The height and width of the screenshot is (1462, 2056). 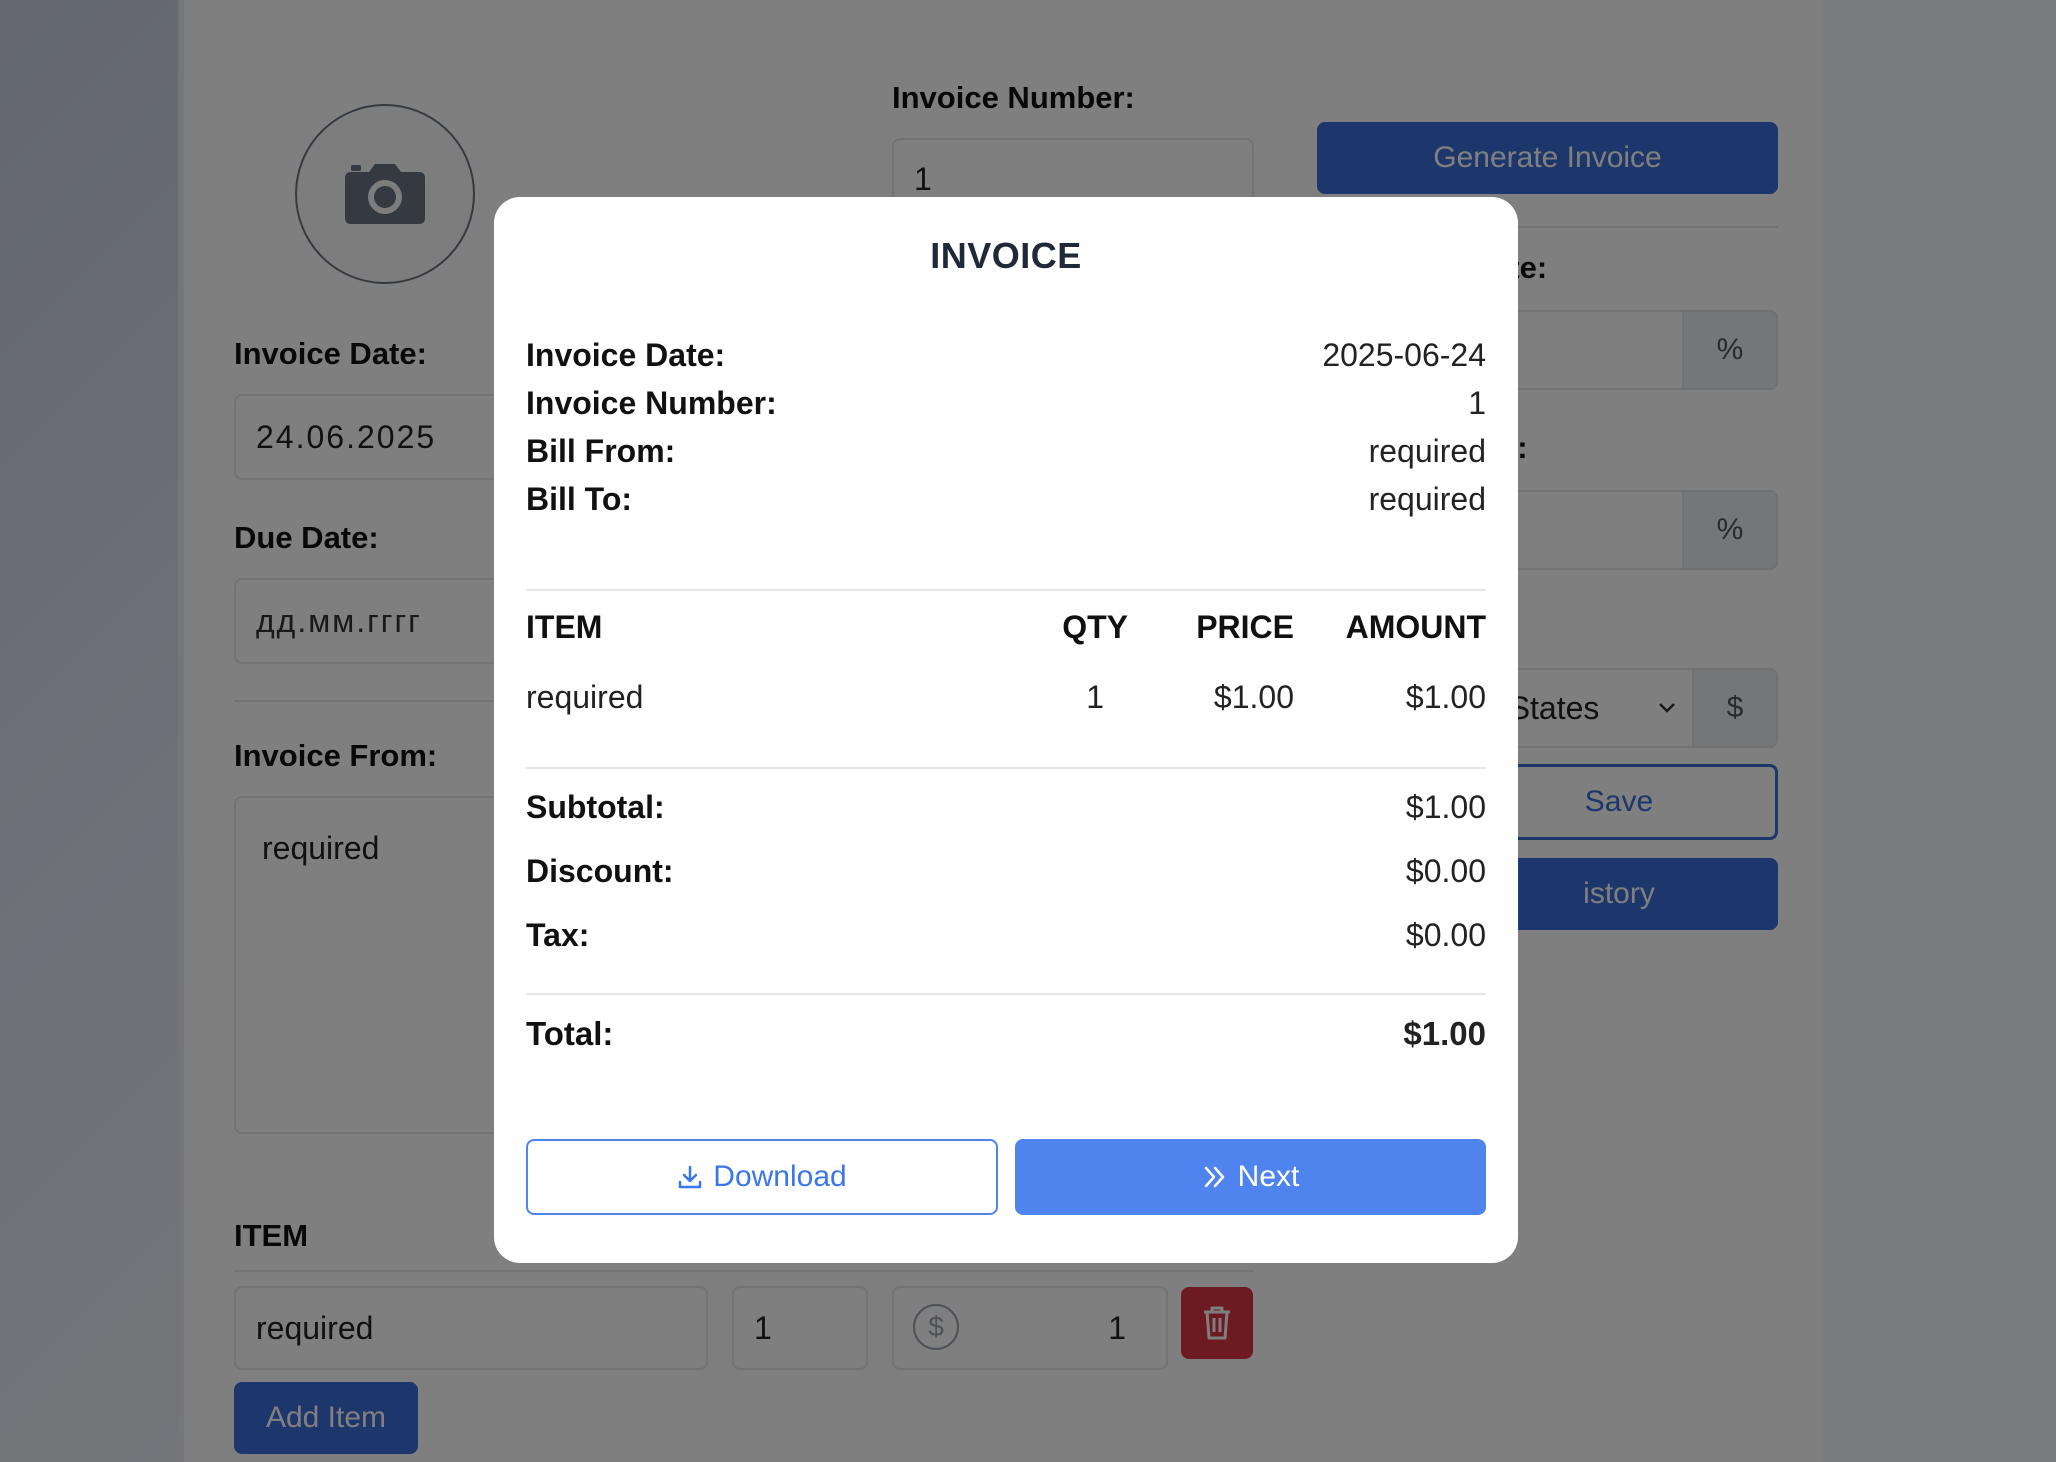 What do you see at coordinates (690, 1177) in the screenshot?
I see `download-icon` at bounding box center [690, 1177].